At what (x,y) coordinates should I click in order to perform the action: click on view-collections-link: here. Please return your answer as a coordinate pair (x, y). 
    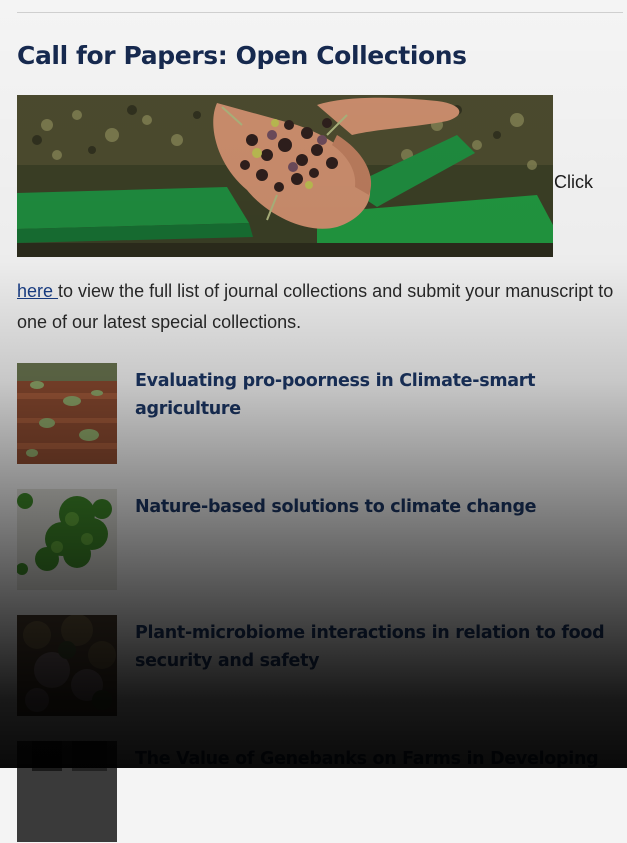
    Looking at the image, I should click on (37, 291).